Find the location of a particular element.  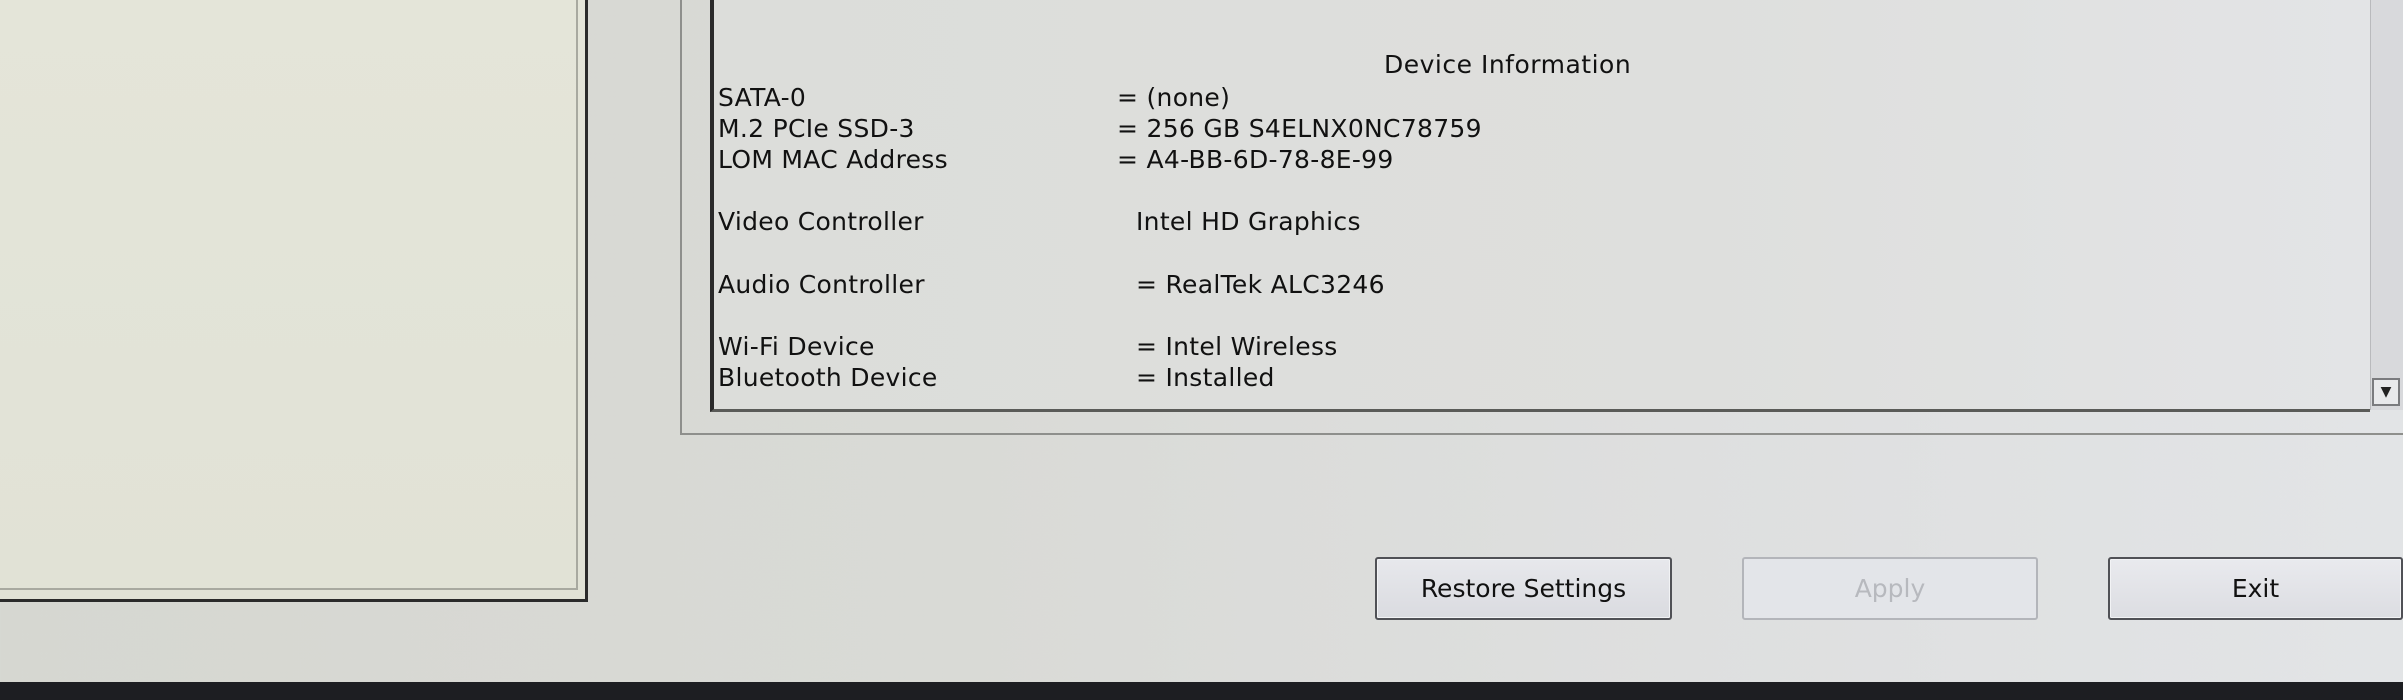

info-value: = A4-BB-6D-78-8E-99 is located at coordinates (1255, 159).